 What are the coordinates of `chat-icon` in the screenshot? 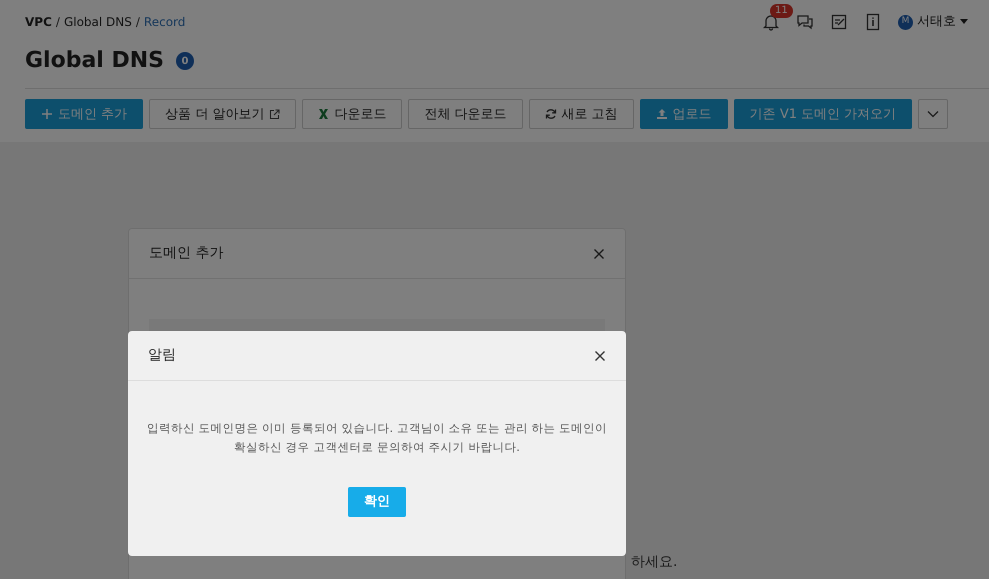 It's located at (805, 22).